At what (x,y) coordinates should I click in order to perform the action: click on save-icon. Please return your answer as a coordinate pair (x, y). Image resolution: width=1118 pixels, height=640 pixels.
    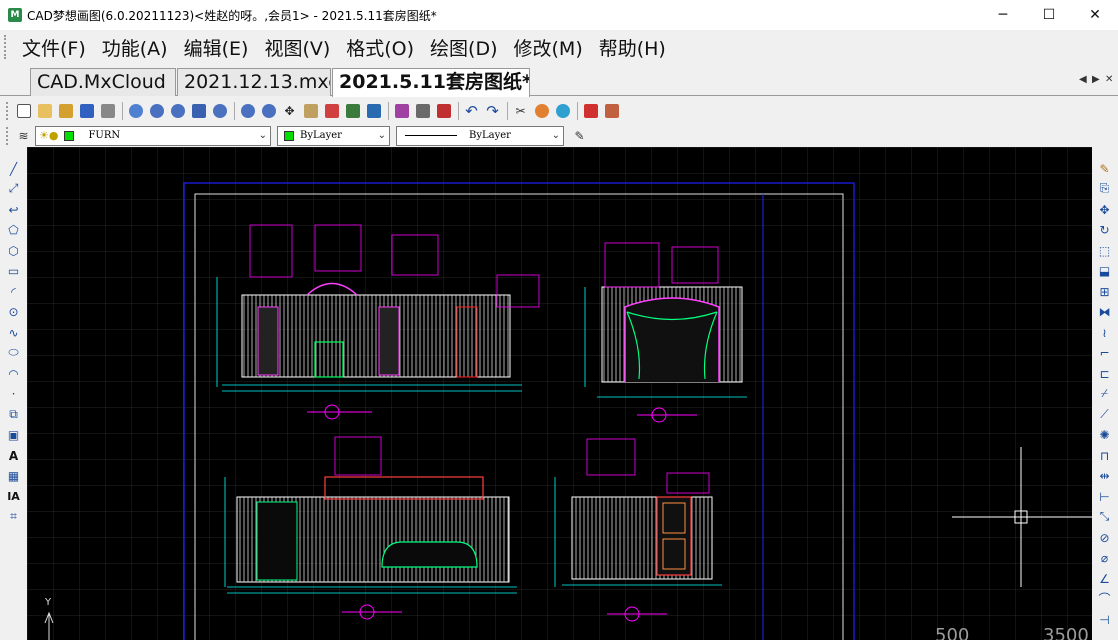
    Looking at the image, I should click on (86, 111).